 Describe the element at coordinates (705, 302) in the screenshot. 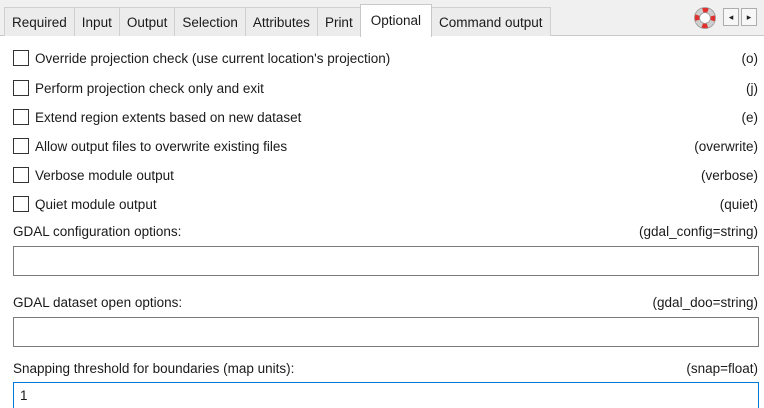

I see `gdal-doo-flag: (gdal_doo=string)` at that location.